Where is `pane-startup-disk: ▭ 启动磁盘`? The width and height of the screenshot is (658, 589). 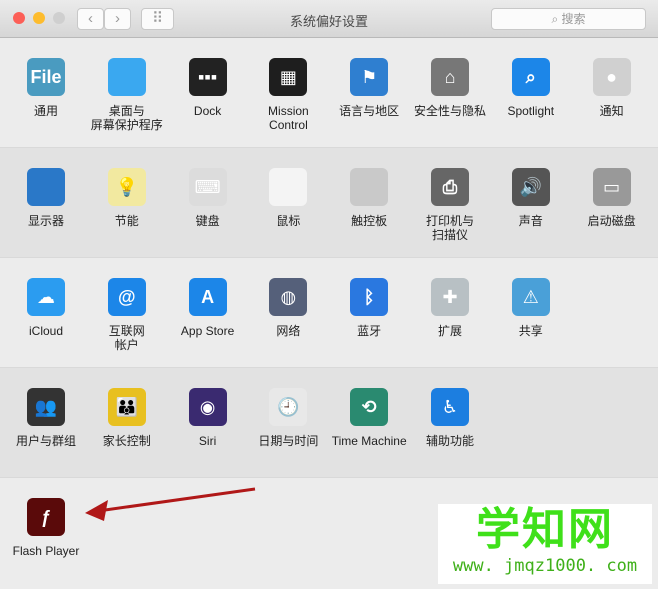 pane-startup-disk: ▭ 启动磁盘 is located at coordinates (612, 198).